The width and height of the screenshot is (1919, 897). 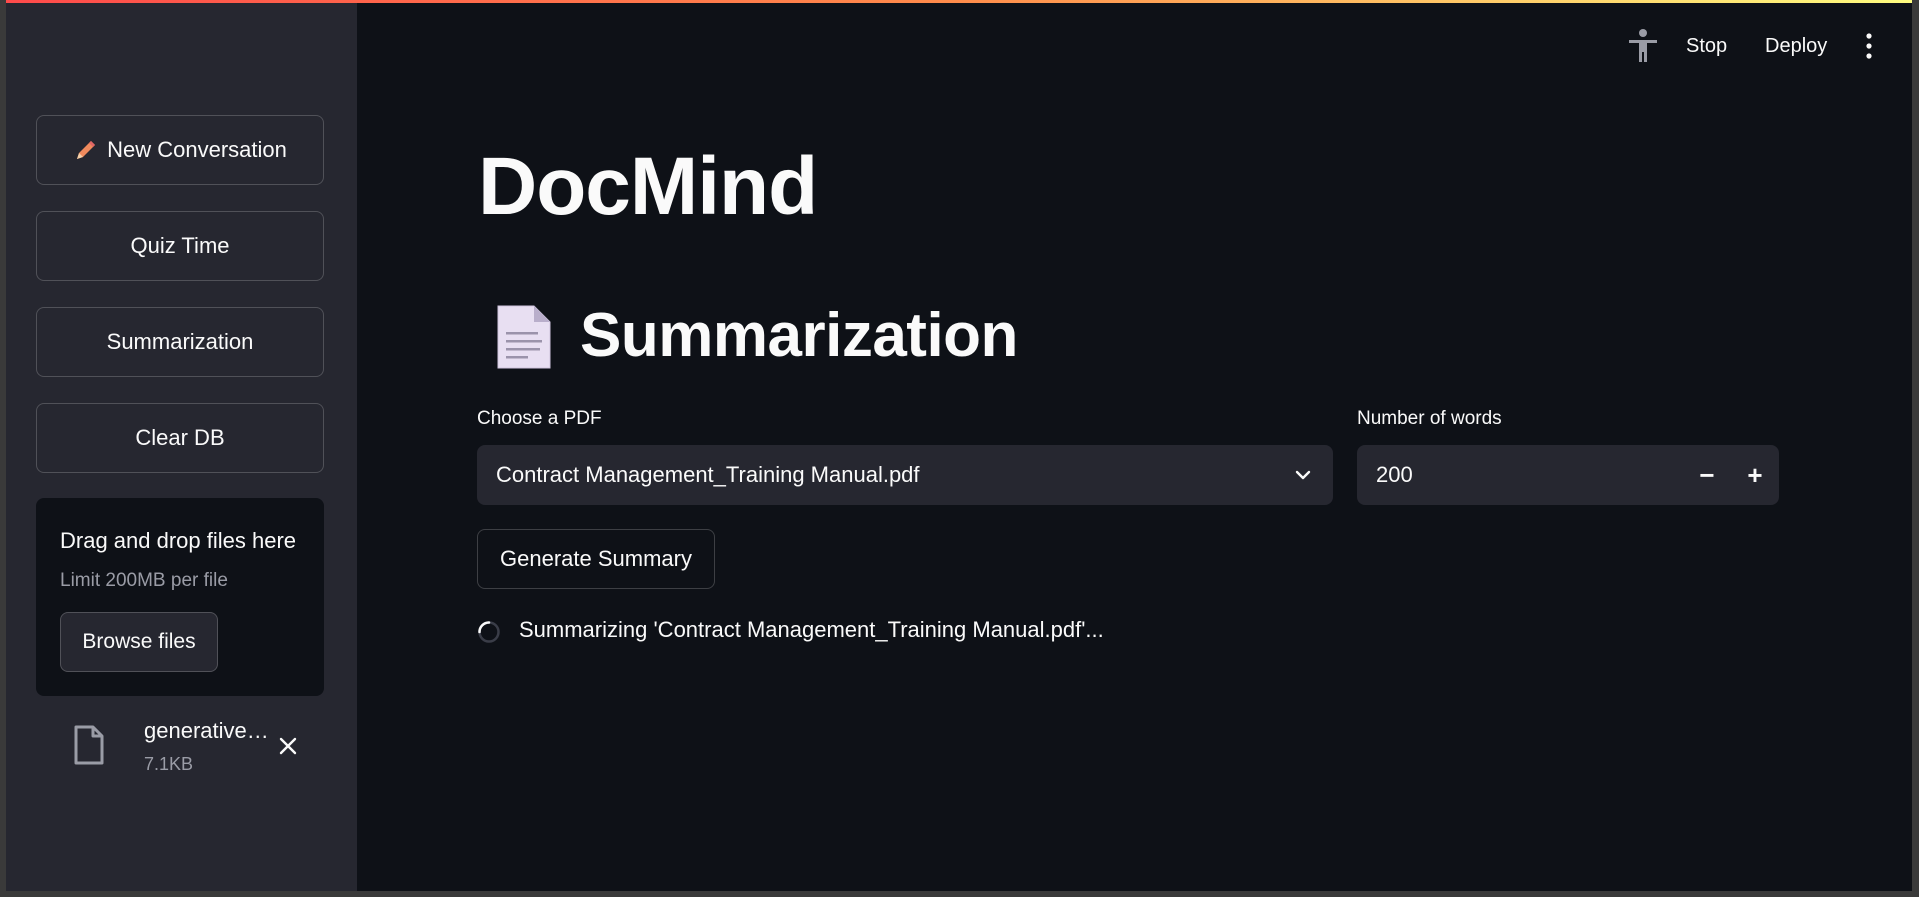 What do you see at coordinates (489, 632) in the screenshot?
I see `spinner-icon` at bounding box center [489, 632].